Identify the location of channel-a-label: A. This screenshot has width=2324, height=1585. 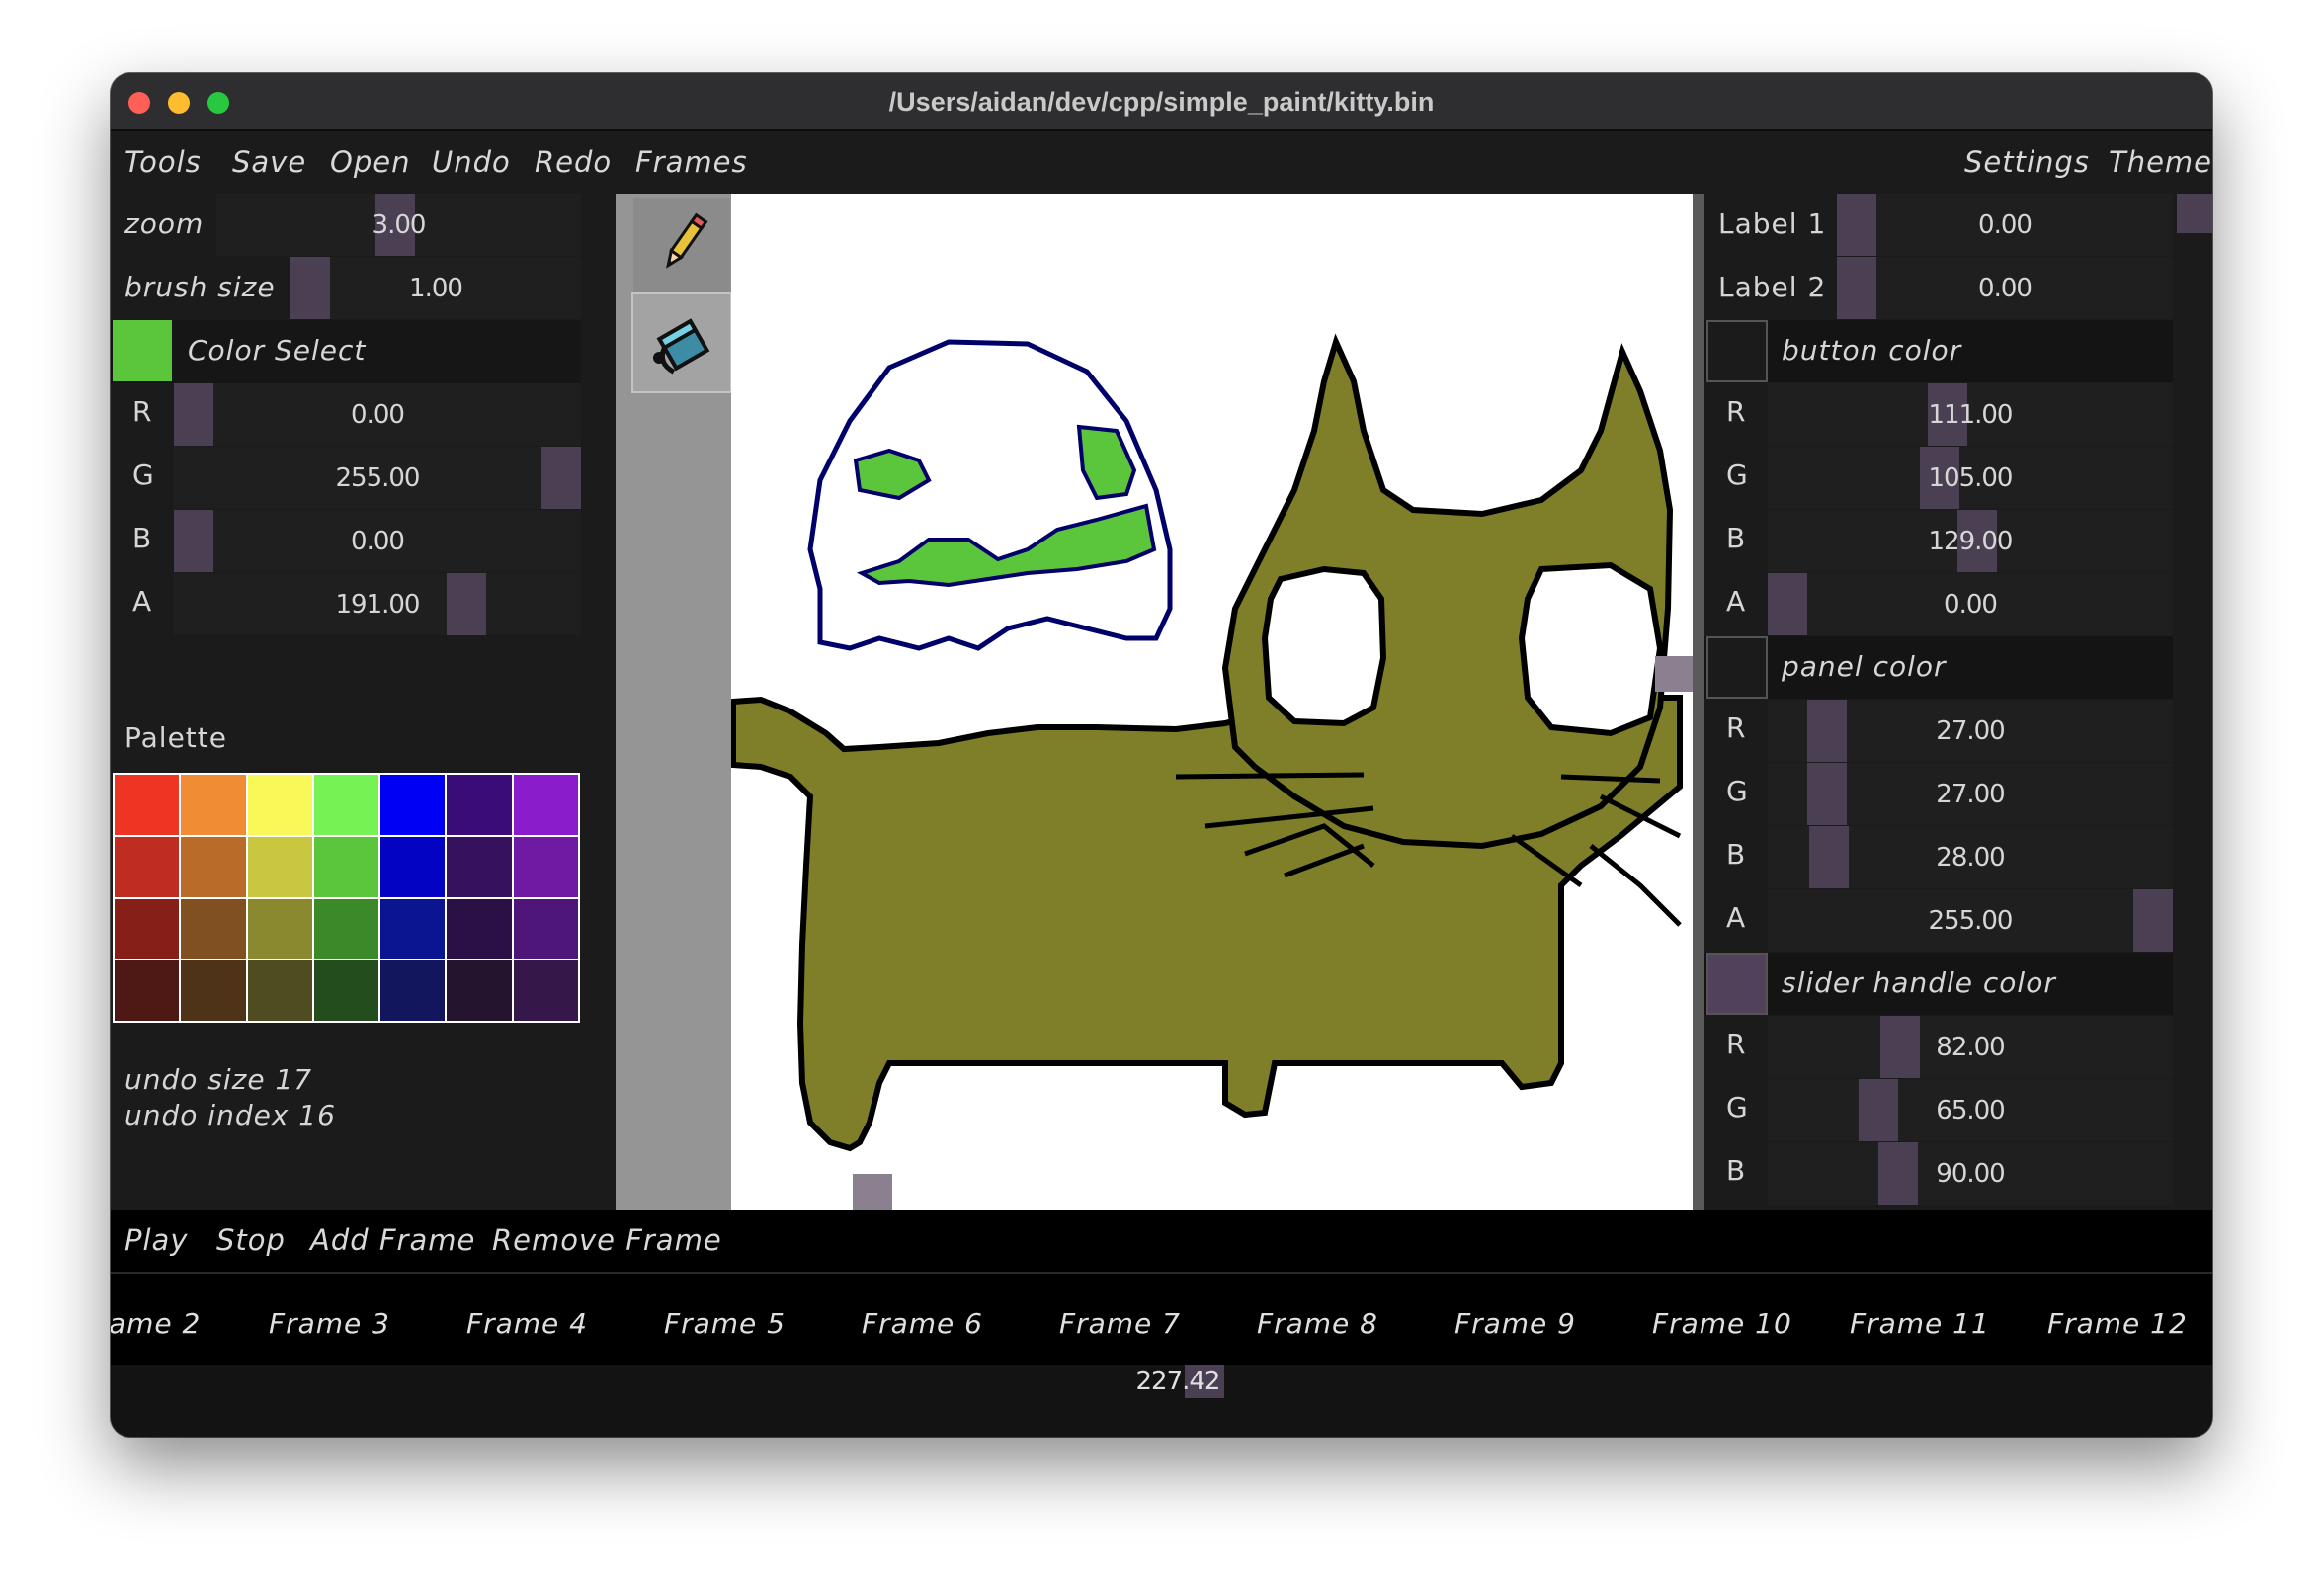
(142, 601).